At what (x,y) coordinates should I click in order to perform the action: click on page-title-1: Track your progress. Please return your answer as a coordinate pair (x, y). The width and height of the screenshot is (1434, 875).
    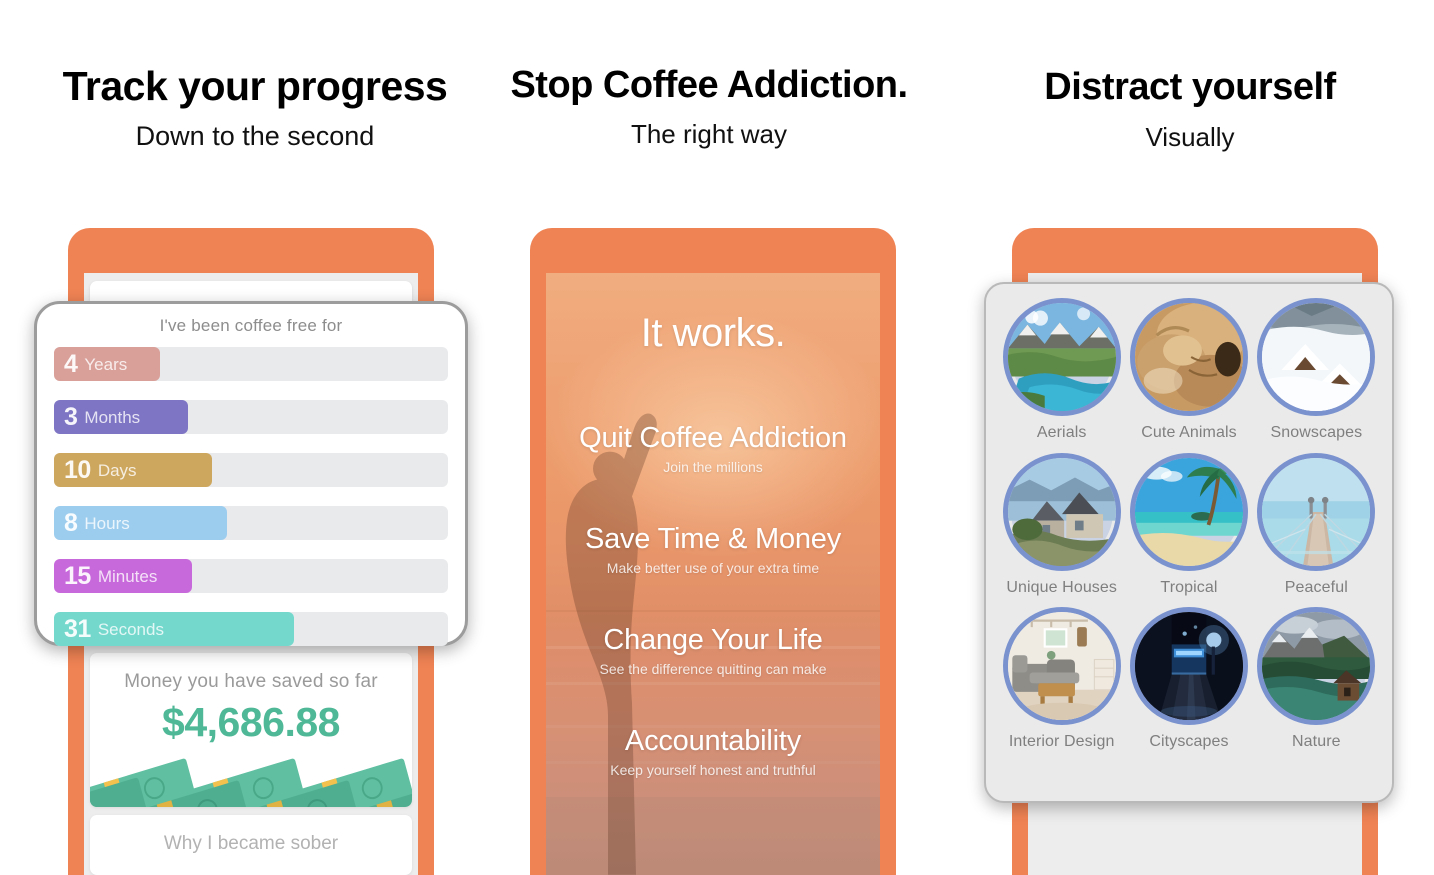
    Looking at the image, I should click on (255, 86).